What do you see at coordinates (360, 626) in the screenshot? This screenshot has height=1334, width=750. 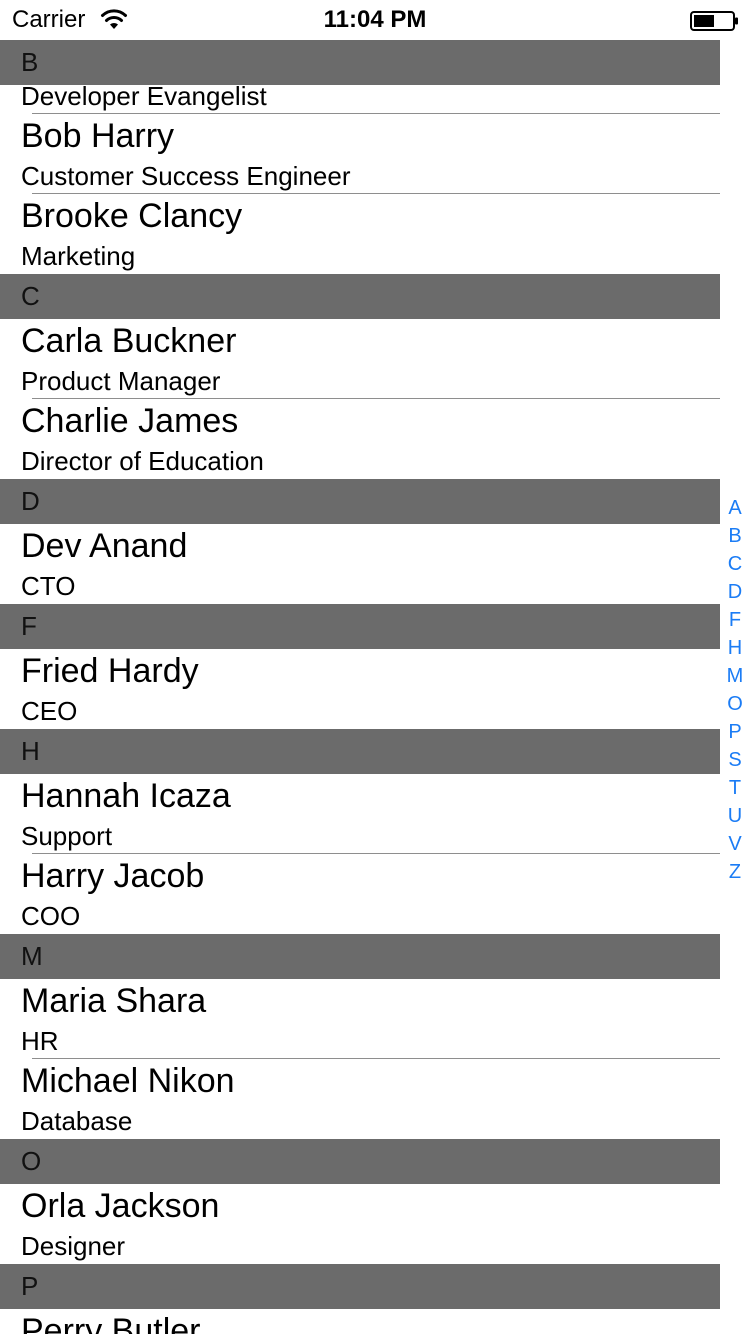 I see `section-header-f: F` at bounding box center [360, 626].